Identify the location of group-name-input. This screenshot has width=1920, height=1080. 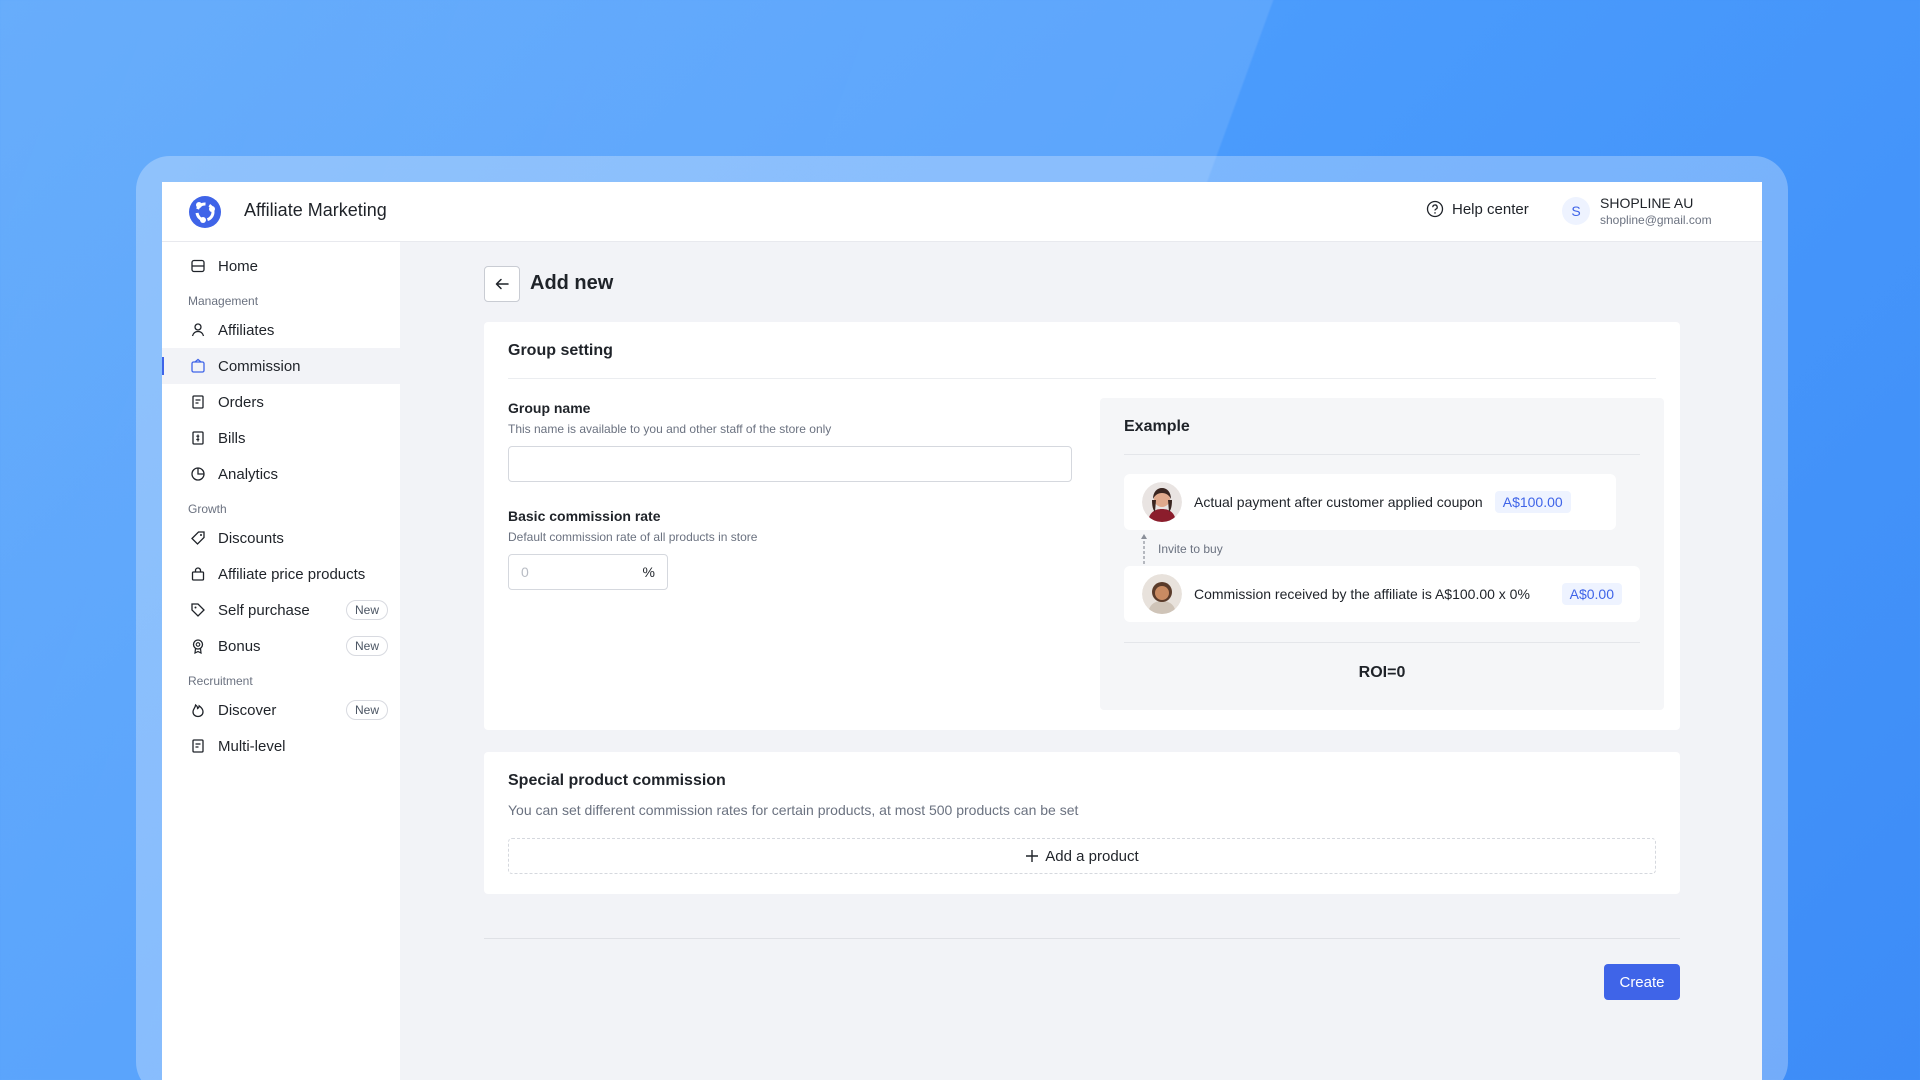
(790, 464).